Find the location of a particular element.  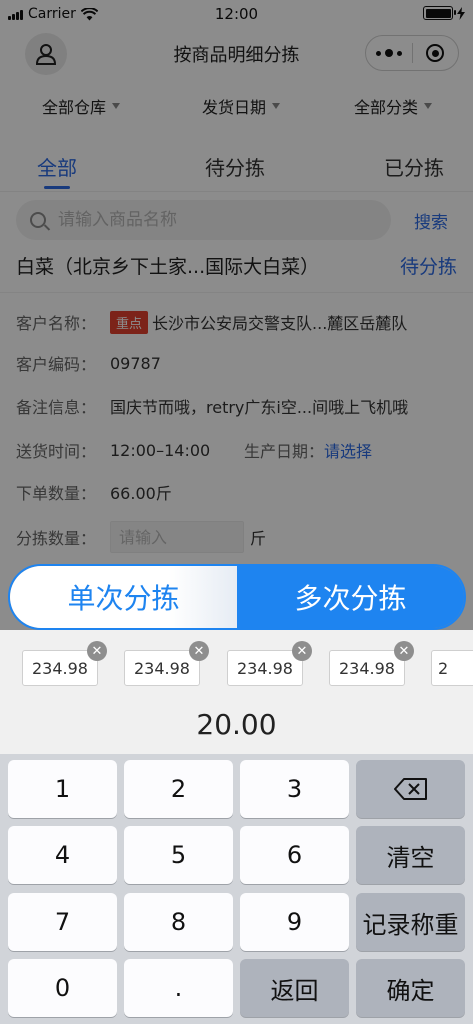

clear-key: 清空 is located at coordinates (410, 855).